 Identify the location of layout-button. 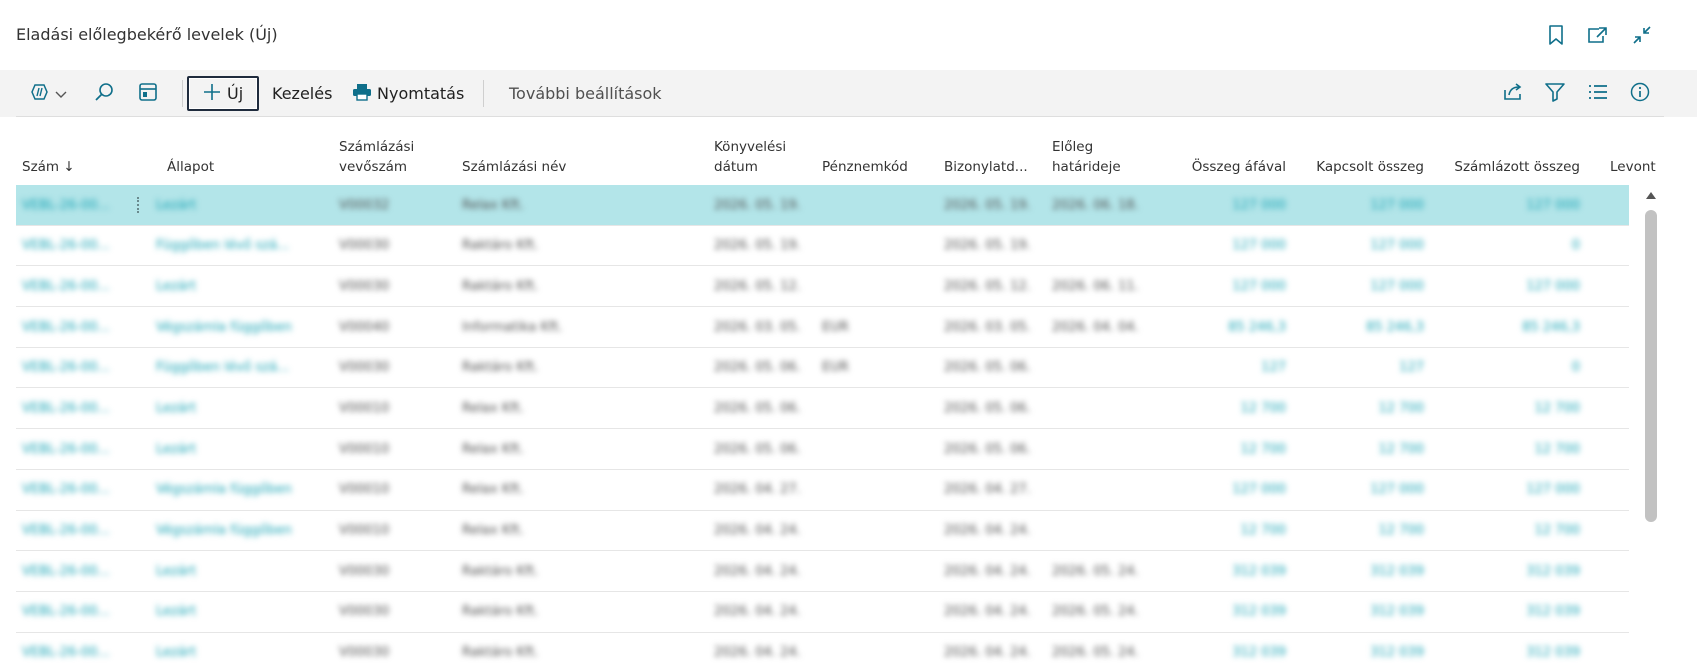
(148, 93).